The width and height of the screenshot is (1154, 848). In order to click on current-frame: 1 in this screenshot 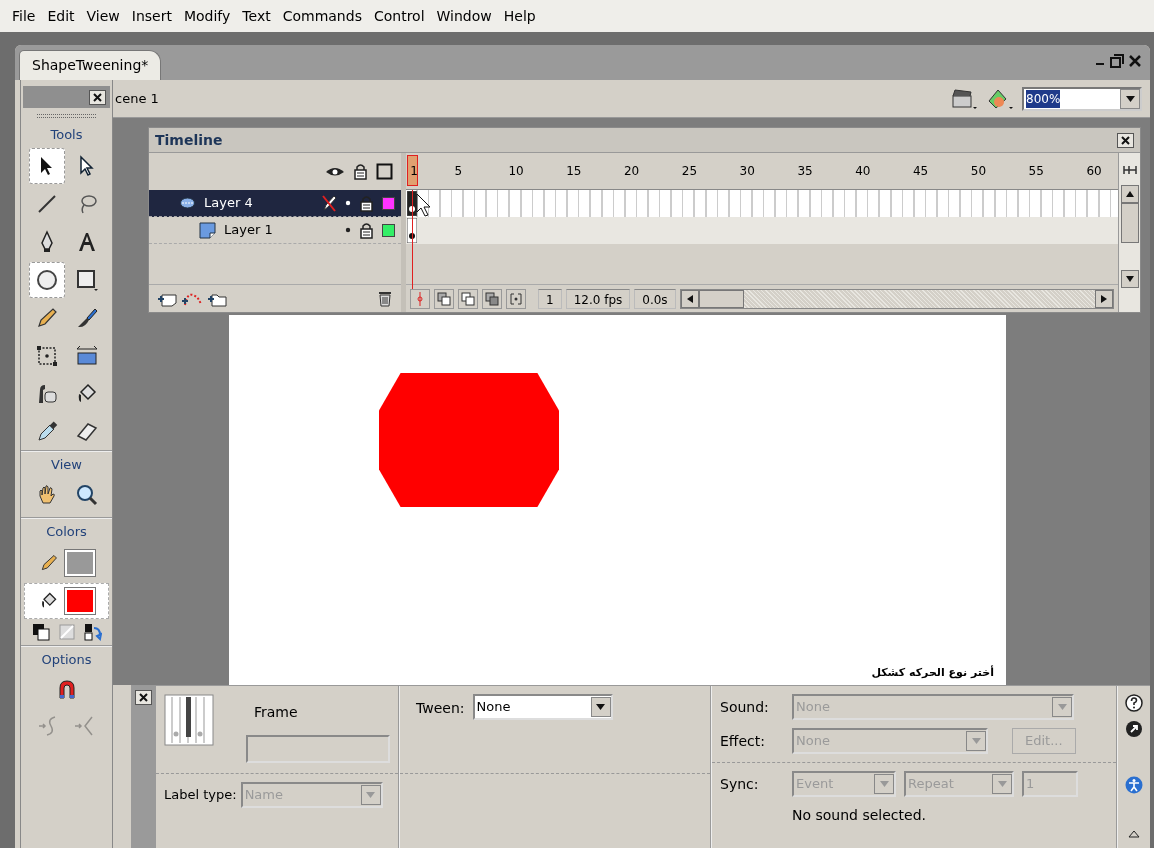, I will do `click(550, 298)`.